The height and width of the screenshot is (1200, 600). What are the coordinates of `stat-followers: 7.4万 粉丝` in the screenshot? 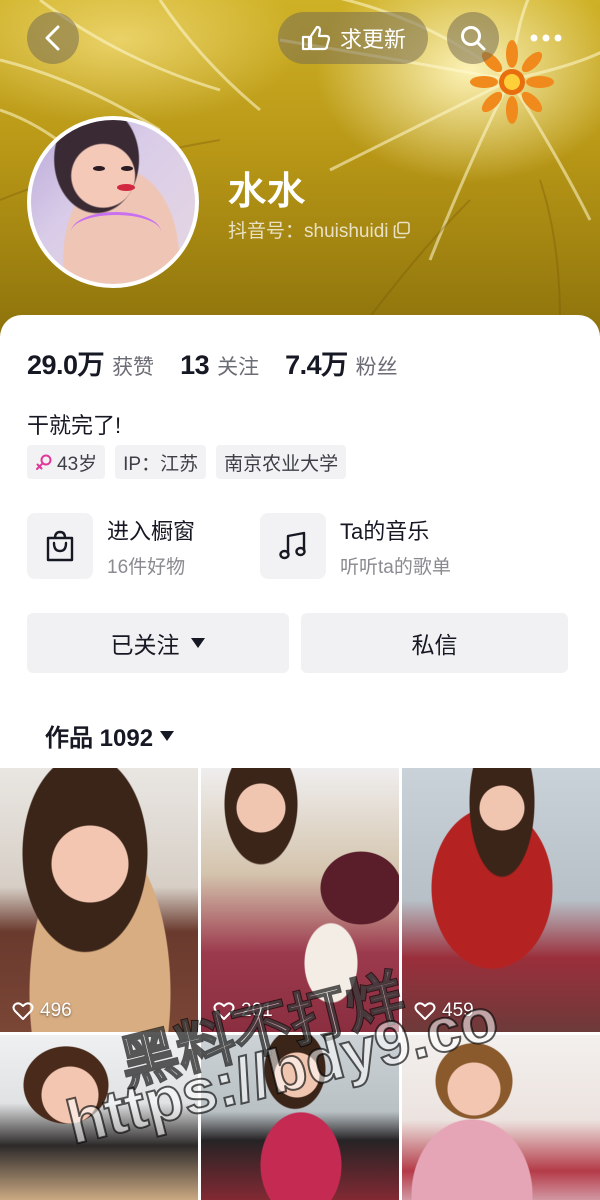 It's located at (341, 362).